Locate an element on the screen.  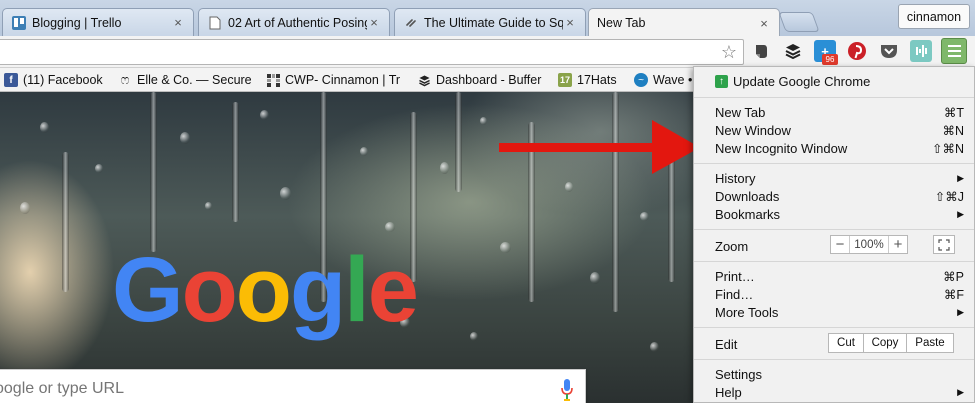
bookmark-buffer: Dashboard - Buffer is located at coordinates (483, 80).